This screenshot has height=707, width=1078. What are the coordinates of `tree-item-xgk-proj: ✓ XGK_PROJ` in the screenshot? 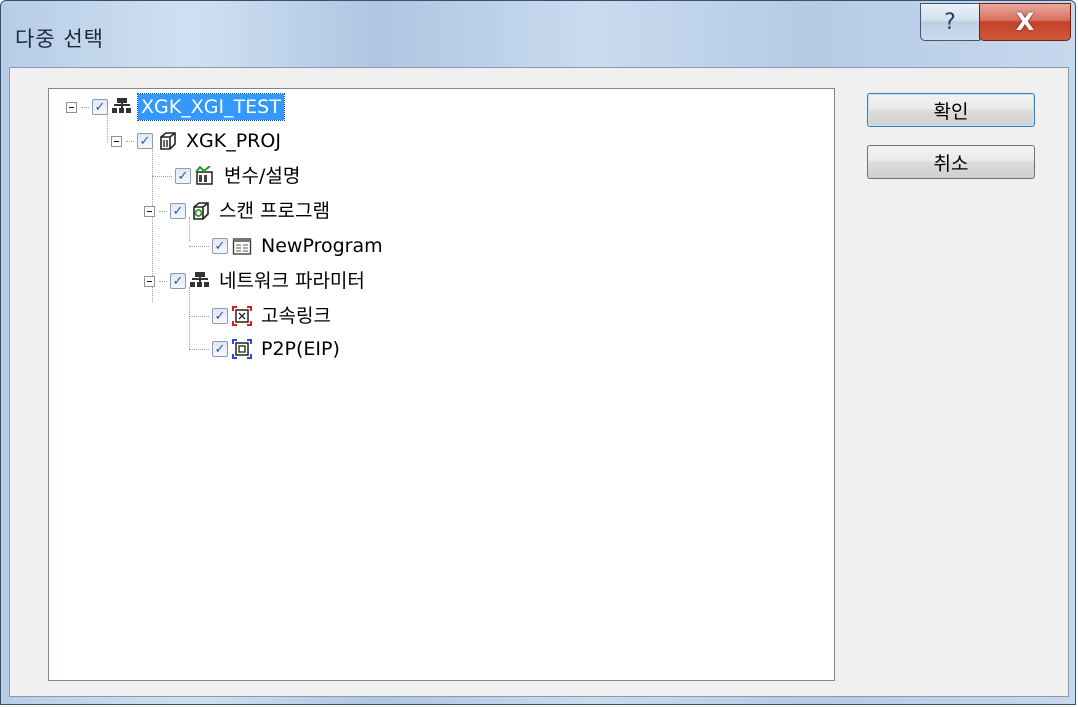 It's located at (197, 141).